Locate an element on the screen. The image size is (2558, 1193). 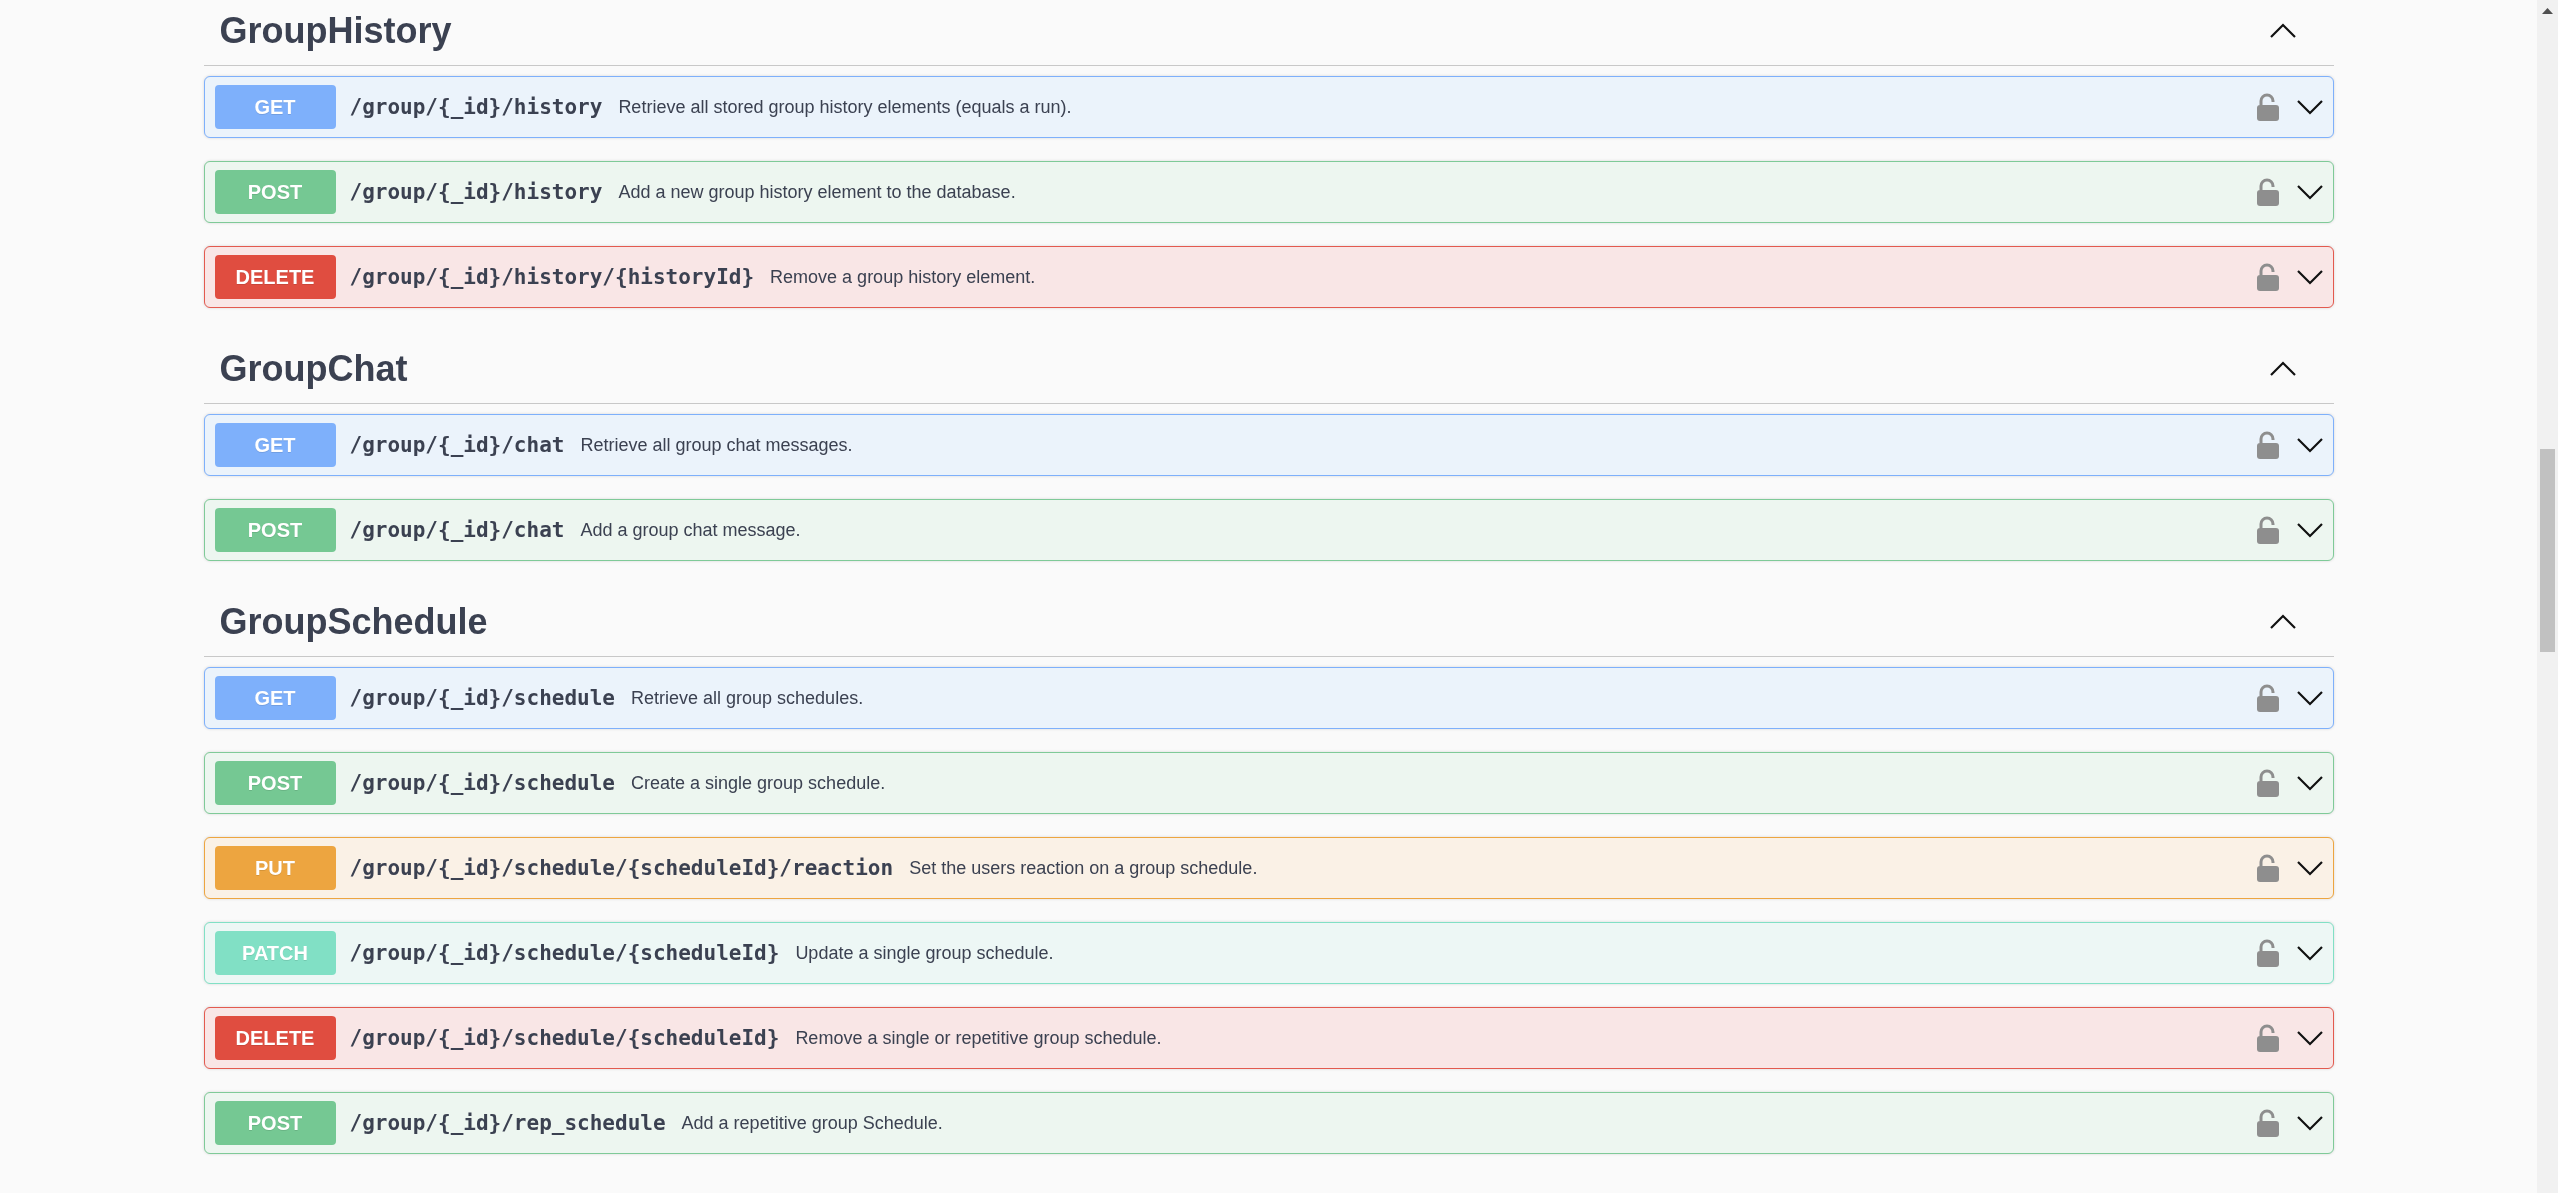
endpoint-summary: Retrieve all group chat messages. is located at coordinates (716, 445).